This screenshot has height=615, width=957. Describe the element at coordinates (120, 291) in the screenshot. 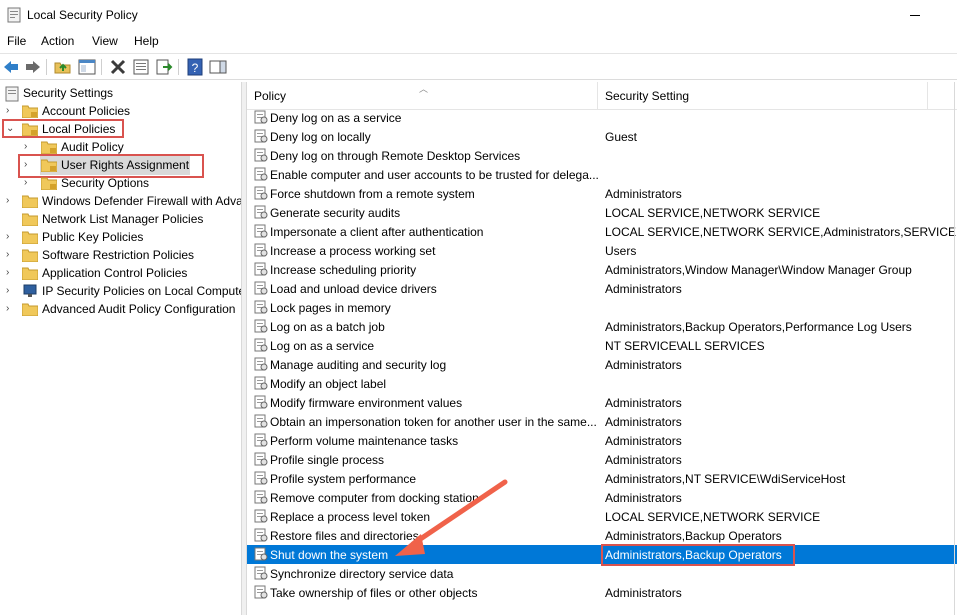

I see `tree-item-ip-security: › IP Security Policies on Local Compute` at that location.